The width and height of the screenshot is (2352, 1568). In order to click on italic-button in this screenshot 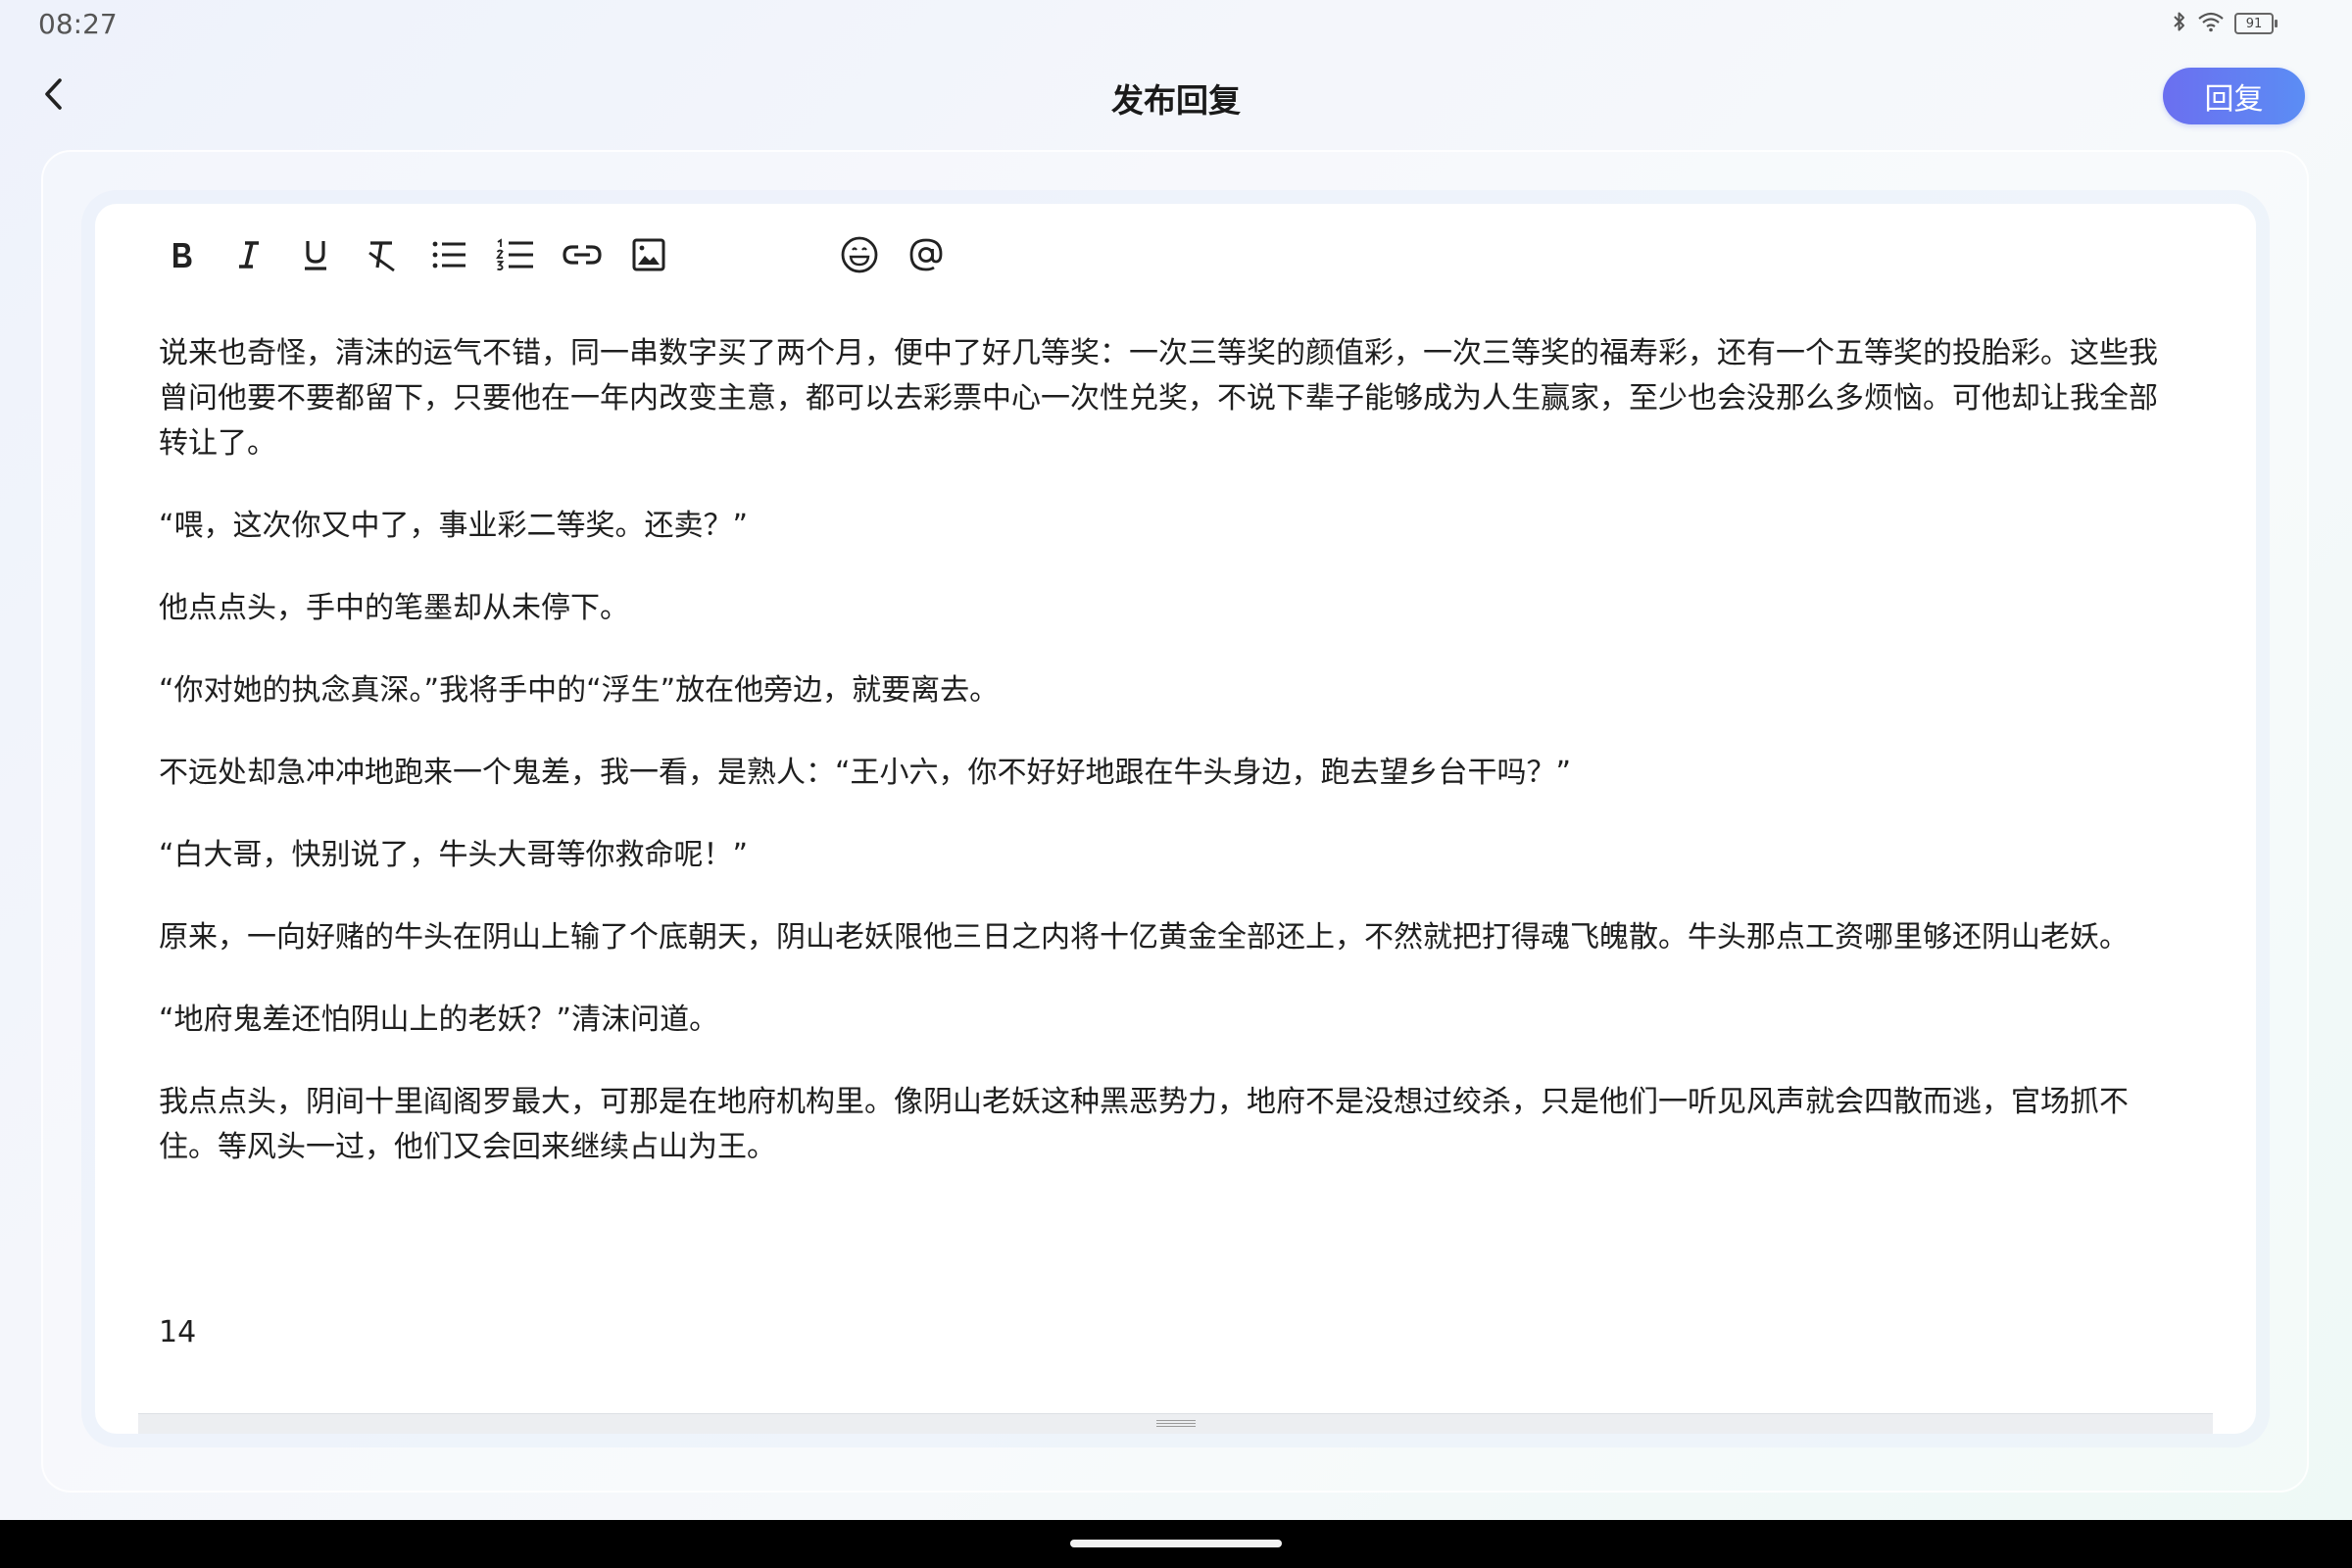, I will do `click(248, 254)`.